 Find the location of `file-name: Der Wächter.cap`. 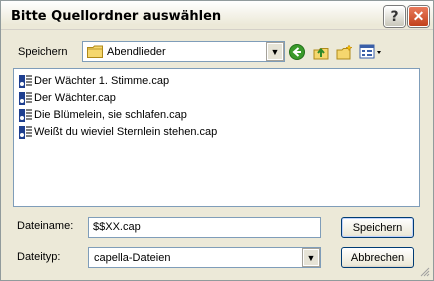

file-name: Der Wächter.cap is located at coordinates (75, 98).